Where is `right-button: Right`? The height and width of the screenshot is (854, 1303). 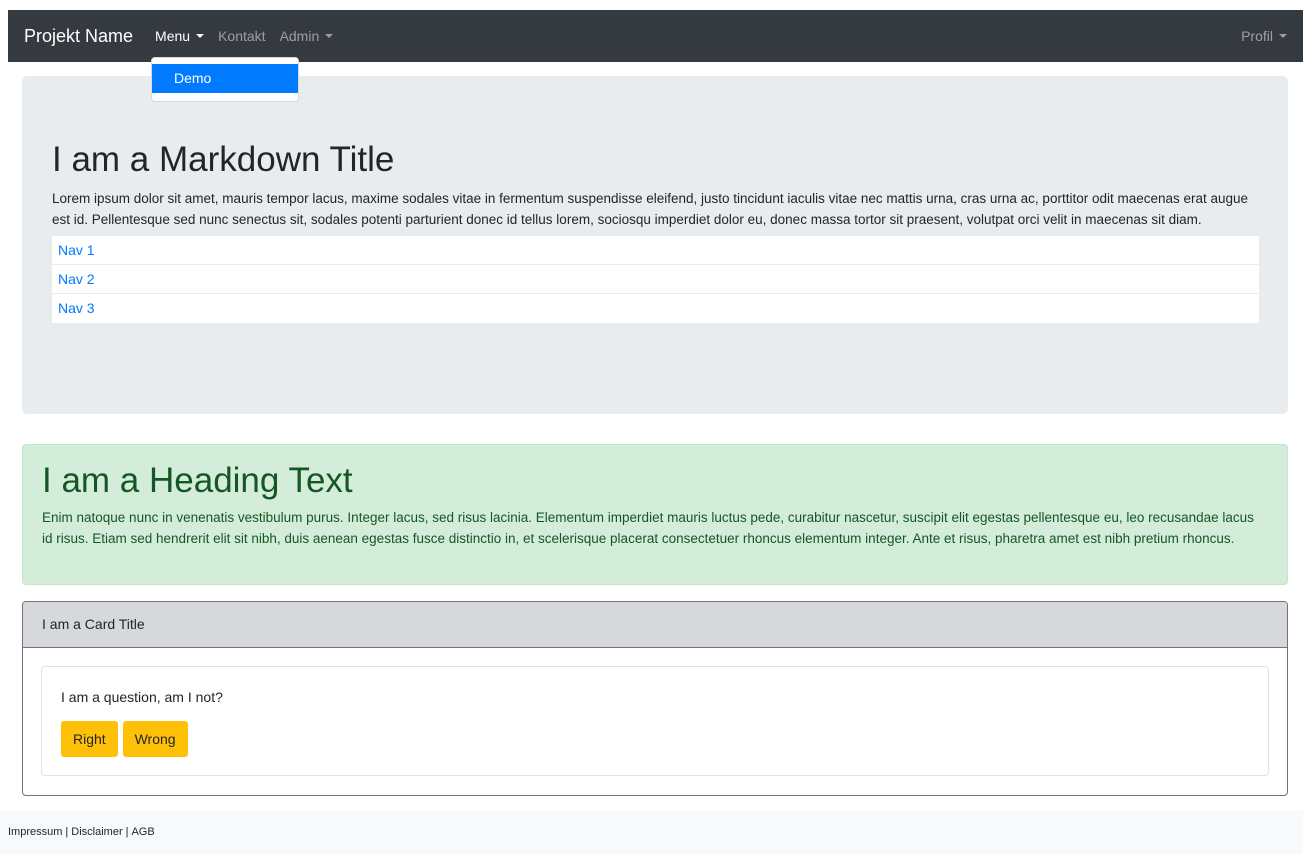
right-button: Right is located at coordinates (89, 739).